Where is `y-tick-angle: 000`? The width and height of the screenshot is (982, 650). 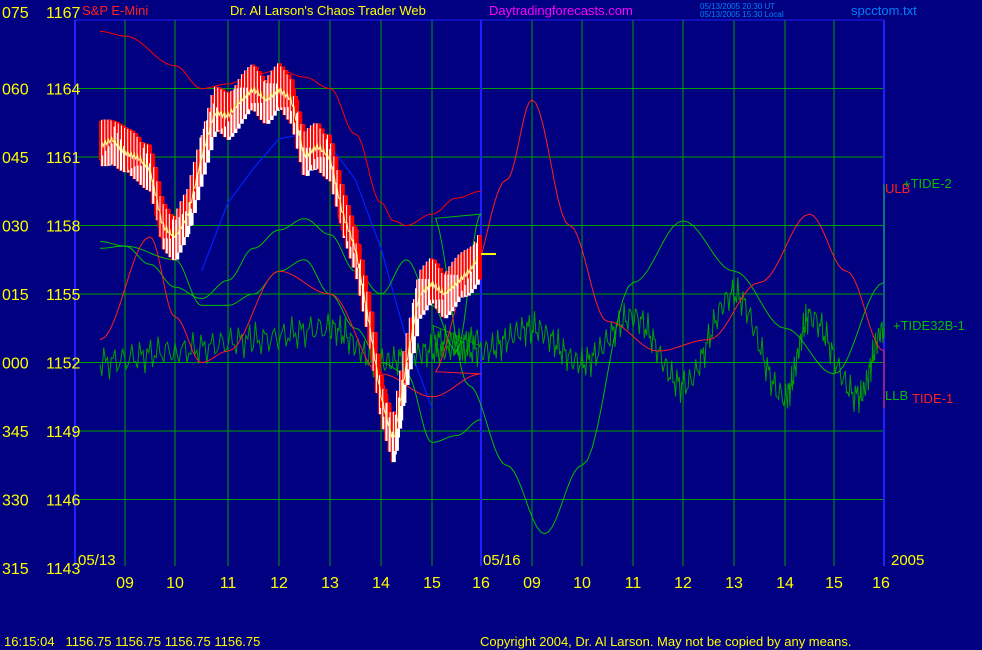
y-tick-angle: 000 is located at coordinates (15, 364).